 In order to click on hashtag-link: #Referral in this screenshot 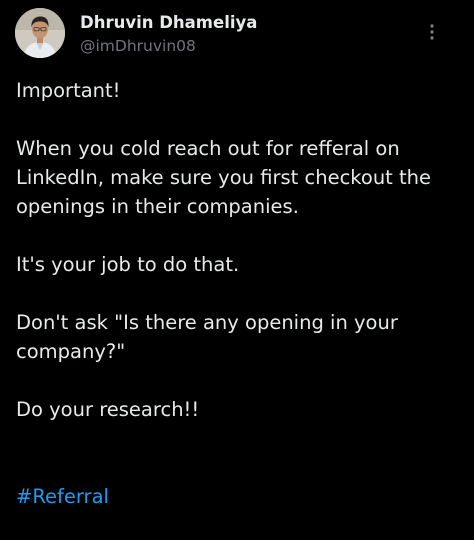, I will do `click(62, 496)`.